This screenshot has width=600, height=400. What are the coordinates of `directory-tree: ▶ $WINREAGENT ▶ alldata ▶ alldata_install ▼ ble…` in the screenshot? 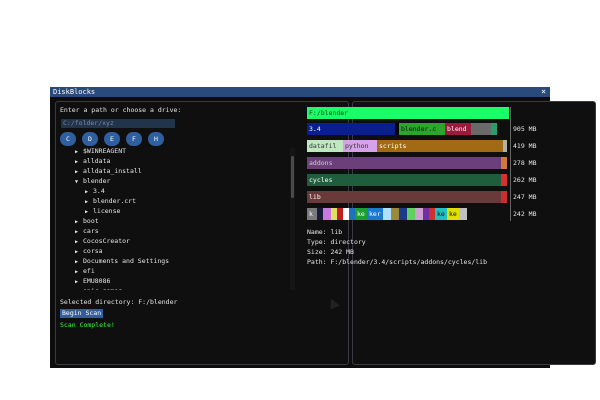 It's located at (173, 219).